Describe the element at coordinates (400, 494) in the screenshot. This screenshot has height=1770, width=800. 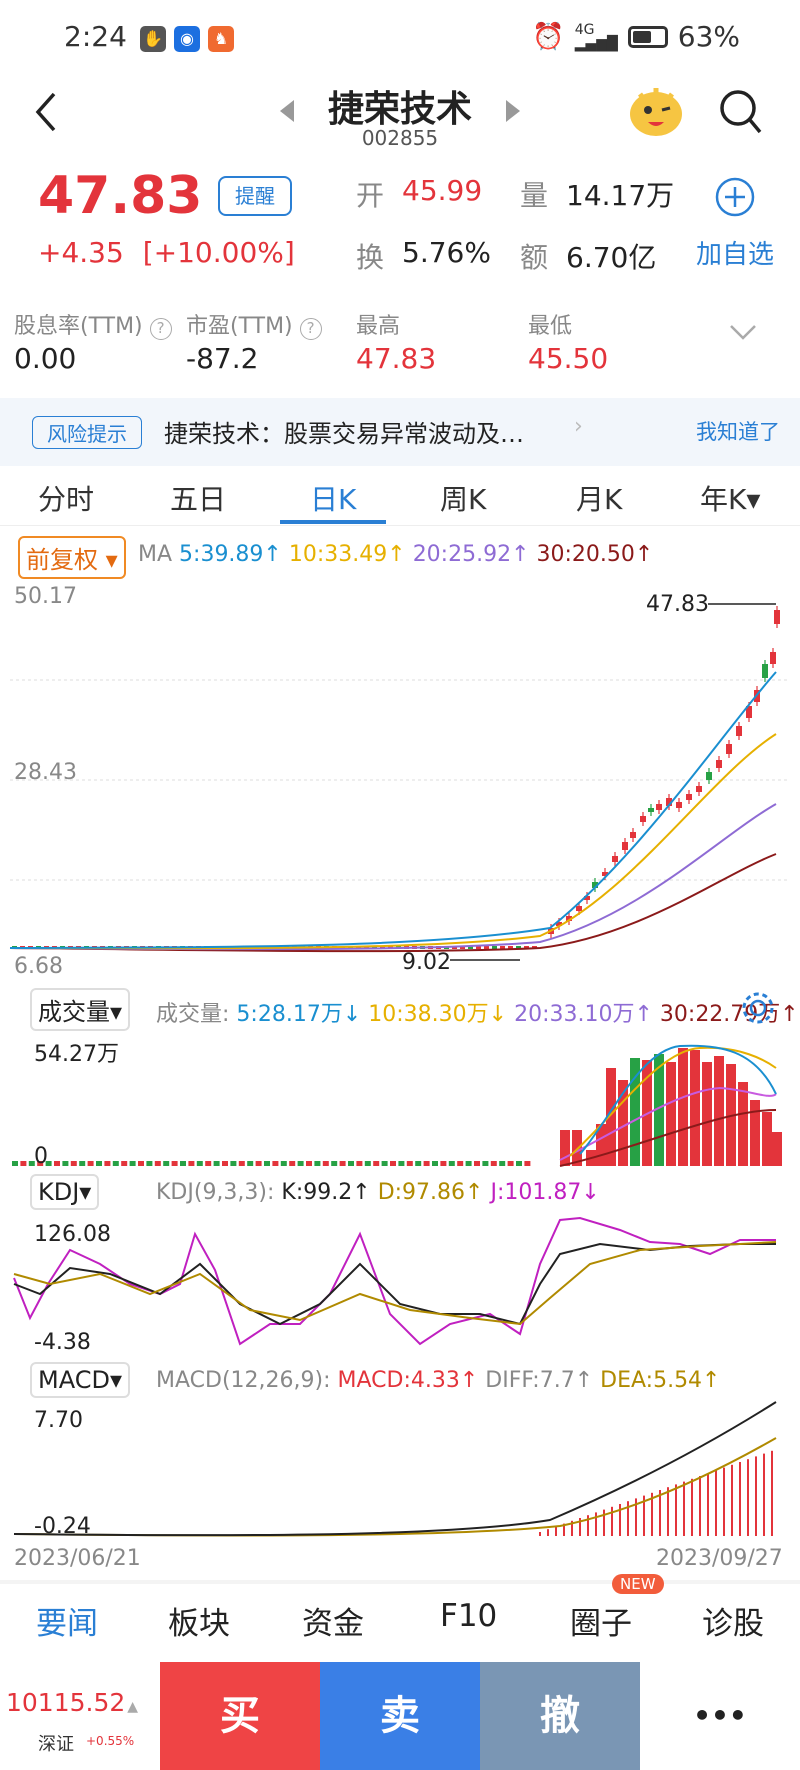
I see `period-tabs: 分时 五日 日K 周K 月K 年K▾` at that location.